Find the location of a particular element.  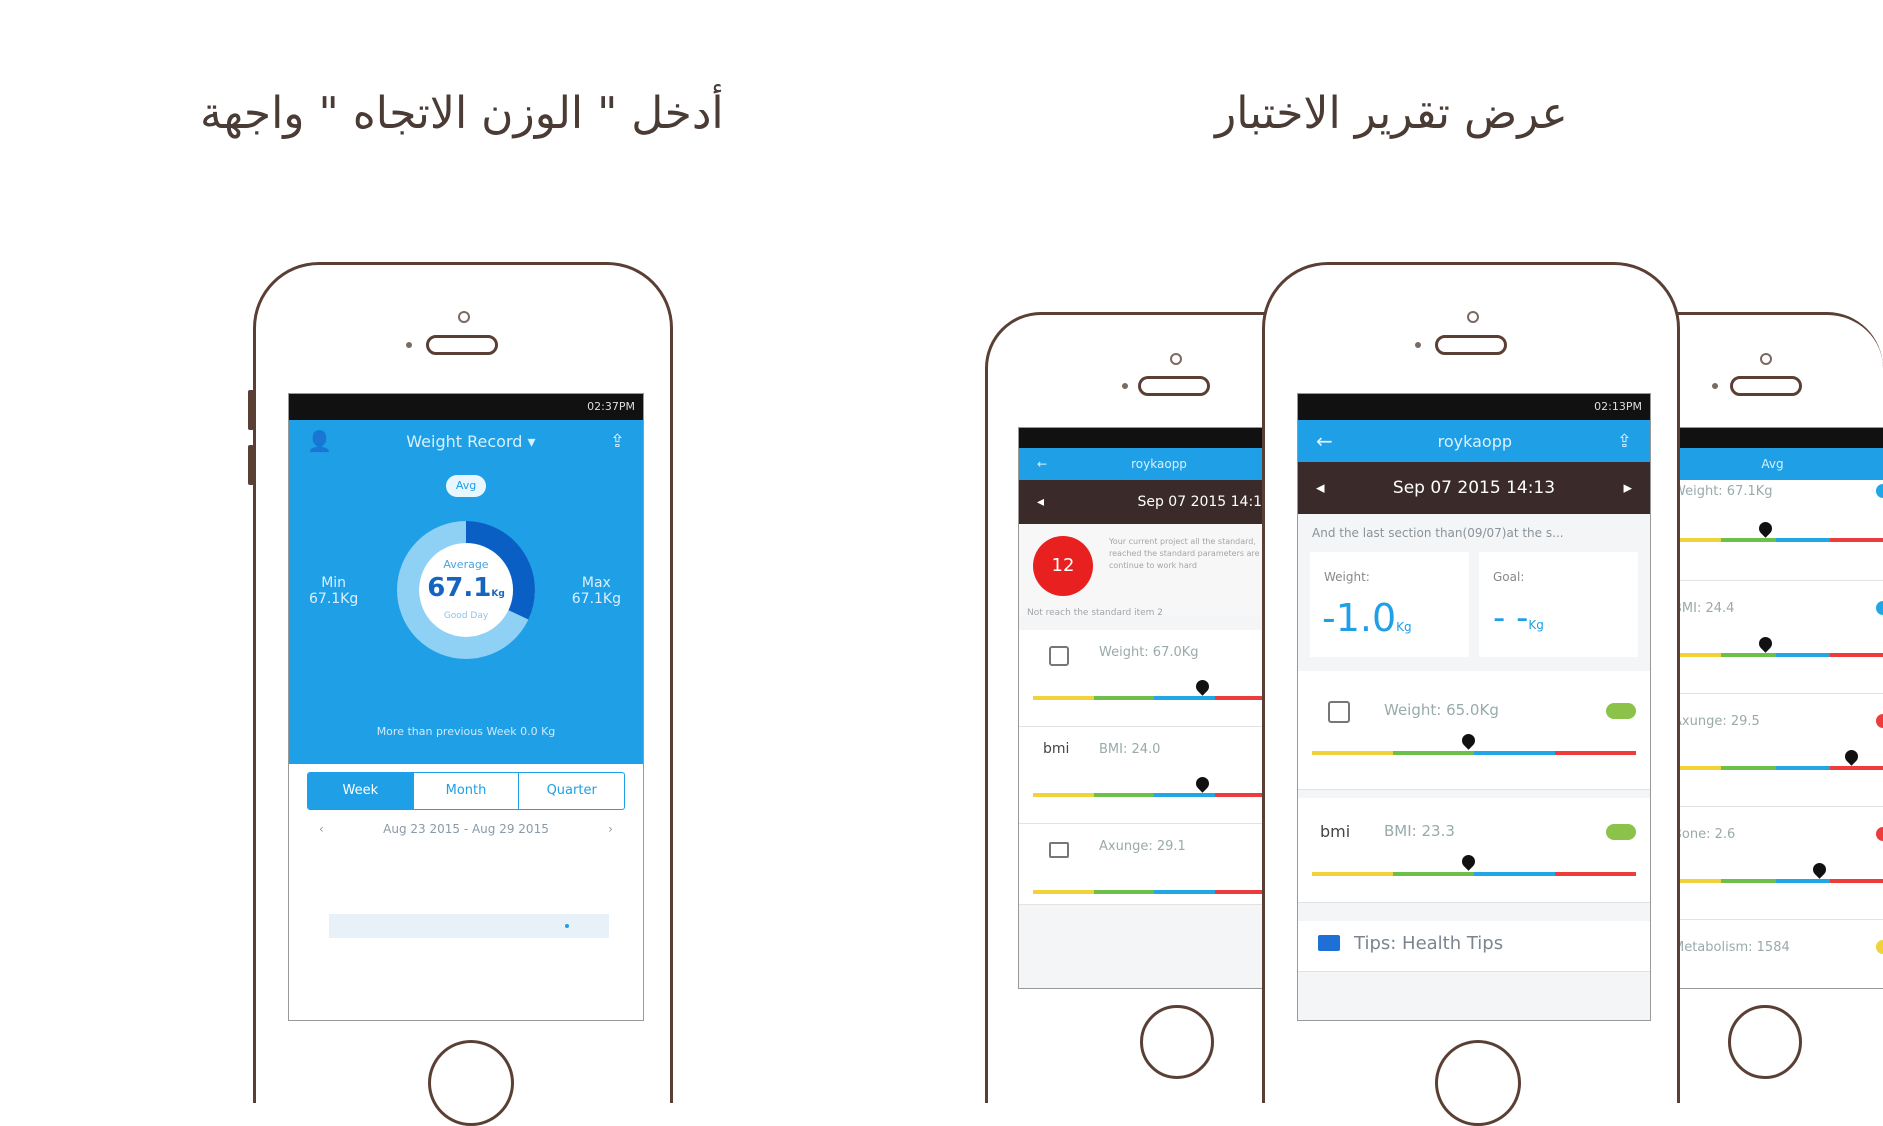

goal-value: - - is located at coordinates (1511, 618).